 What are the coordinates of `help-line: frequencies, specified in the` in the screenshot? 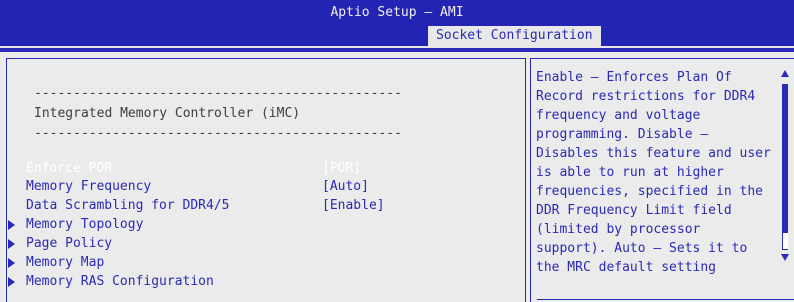 It's located at (649, 191).